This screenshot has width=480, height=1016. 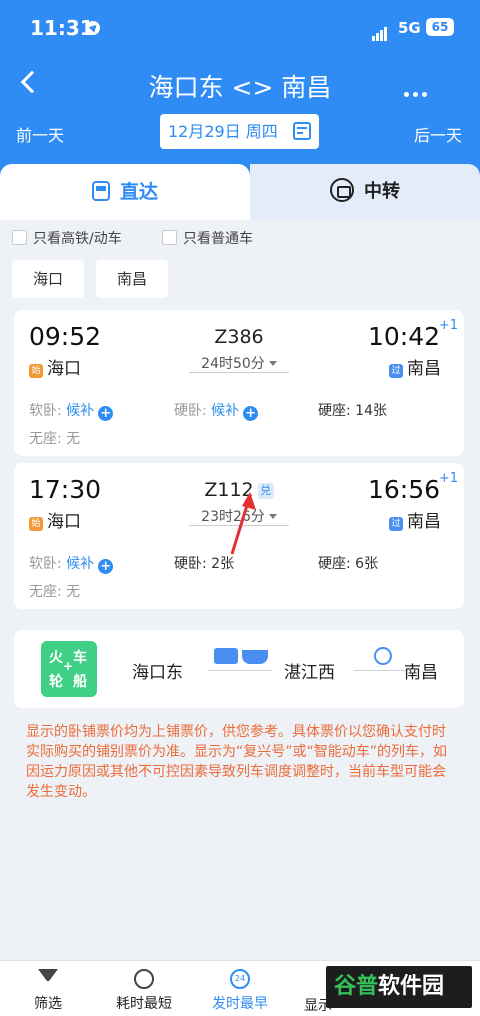 I want to click on sort-duration-button: 耗时最短, so click(x=144, y=991).